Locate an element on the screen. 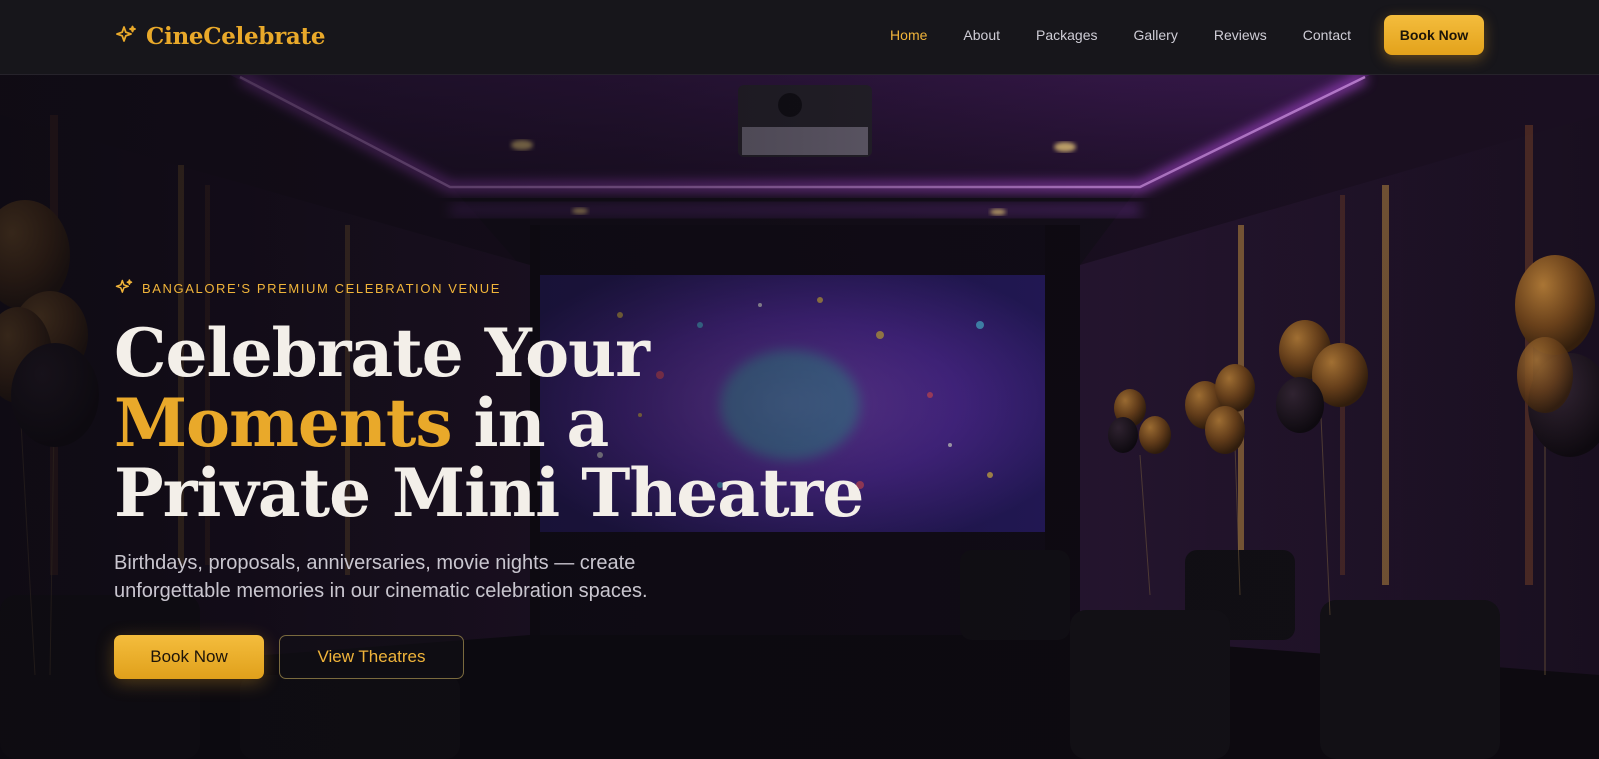 The width and height of the screenshot is (1599, 759). view-theatres-button: View Theatres is located at coordinates (371, 657).